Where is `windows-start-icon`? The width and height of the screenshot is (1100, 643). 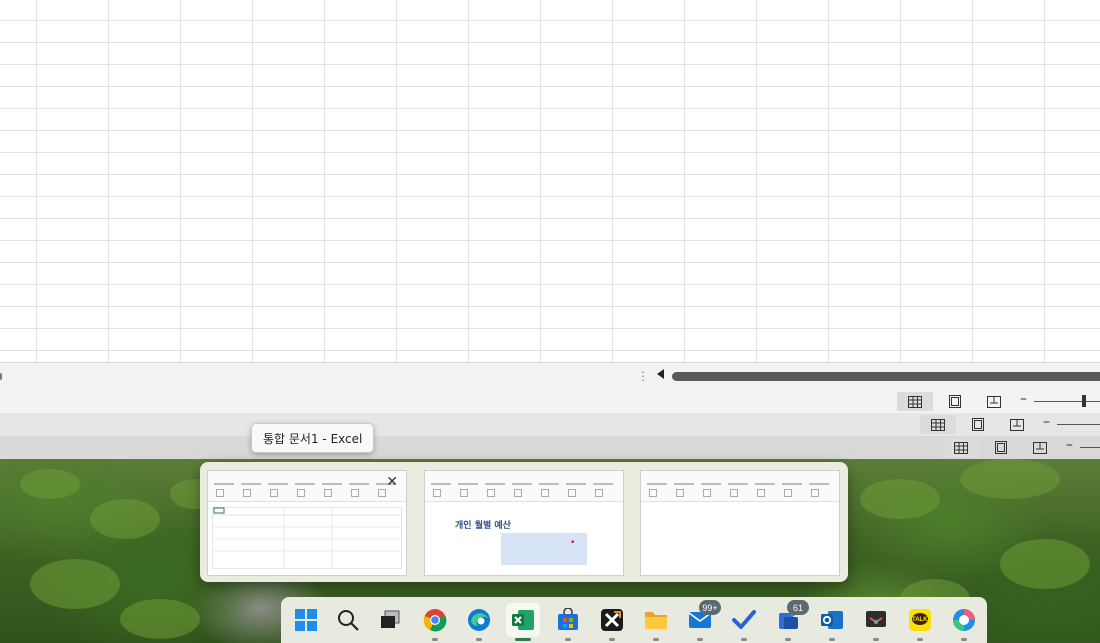 windows-start-icon is located at coordinates (306, 620).